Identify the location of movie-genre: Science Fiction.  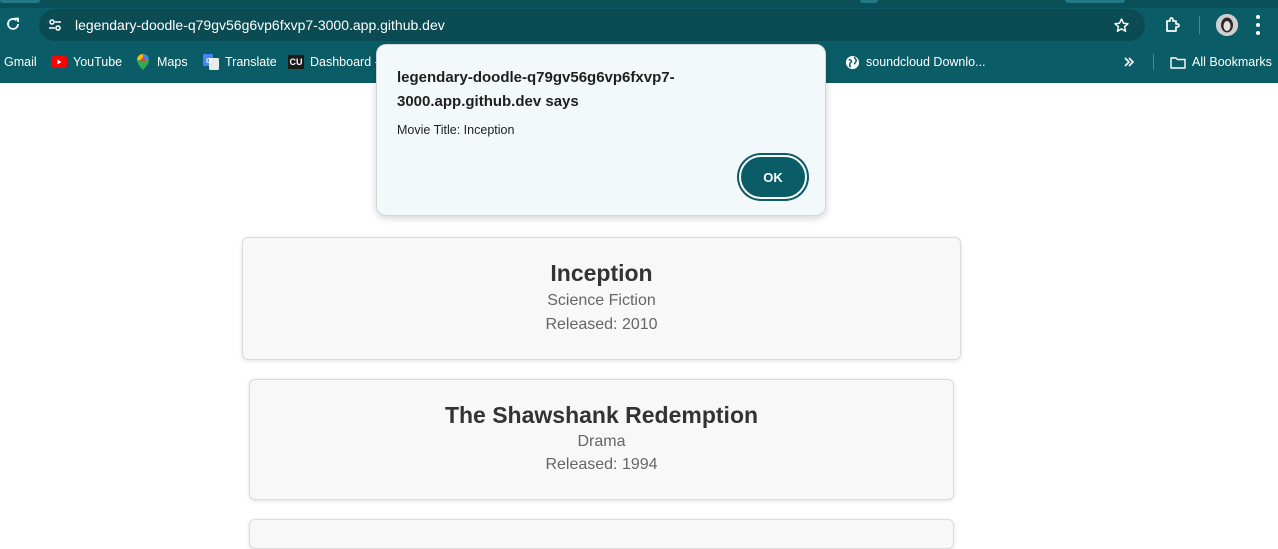
(601, 300).